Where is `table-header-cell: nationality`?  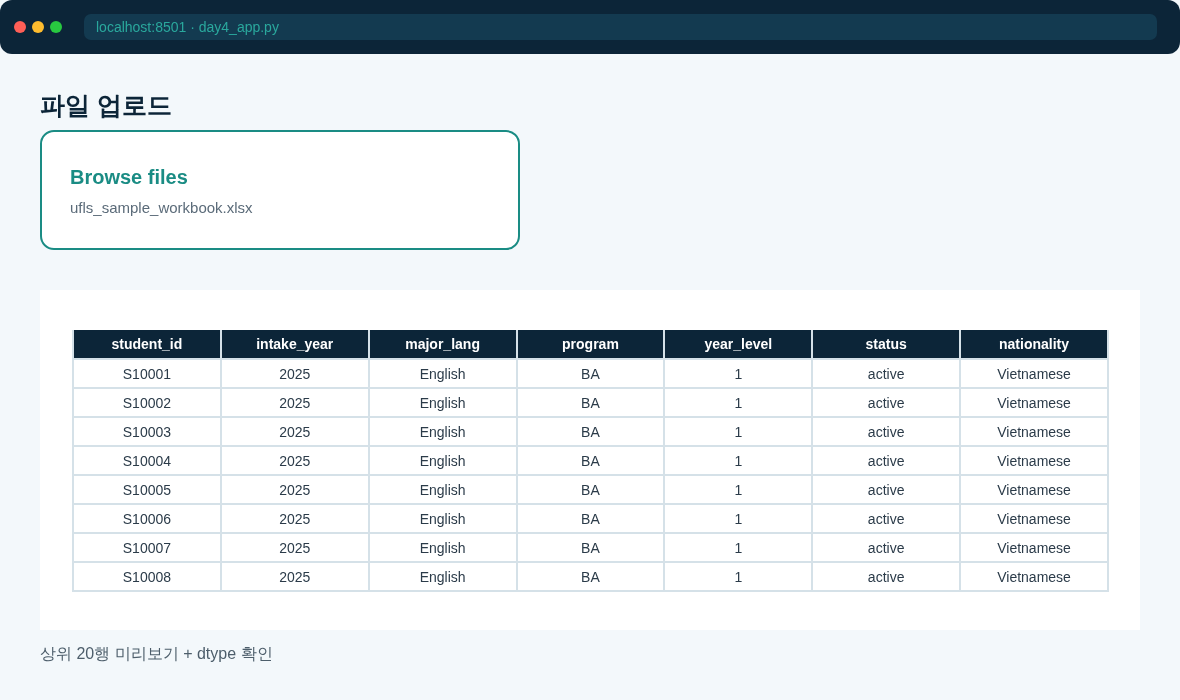
table-header-cell: nationality is located at coordinates (1034, 344).